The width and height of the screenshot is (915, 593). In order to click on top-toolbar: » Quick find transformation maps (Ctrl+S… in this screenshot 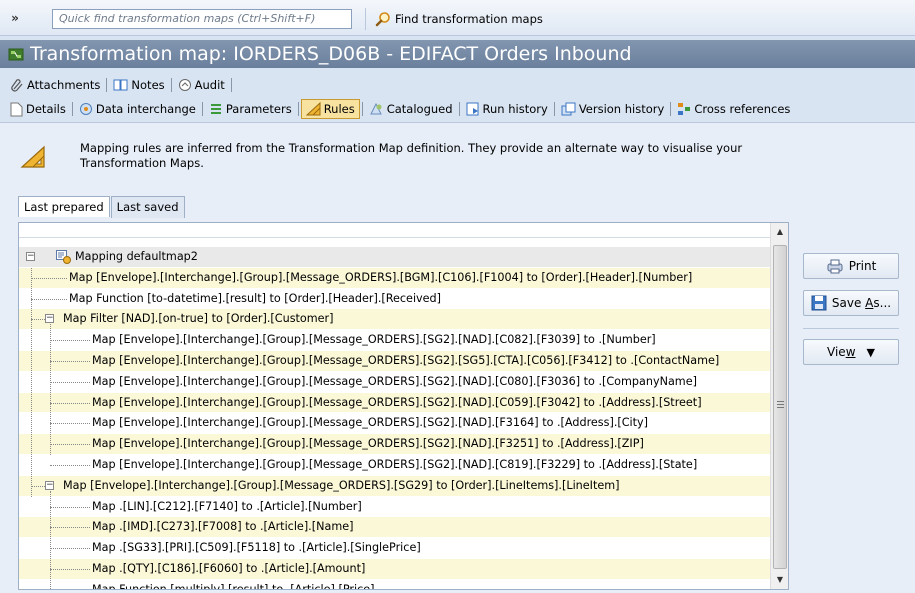, I will do `click(457, 18)`.